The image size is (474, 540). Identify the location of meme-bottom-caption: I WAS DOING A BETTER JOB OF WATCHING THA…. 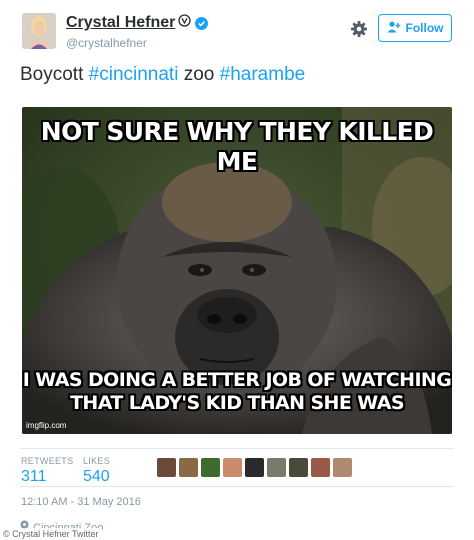
(237, 392).